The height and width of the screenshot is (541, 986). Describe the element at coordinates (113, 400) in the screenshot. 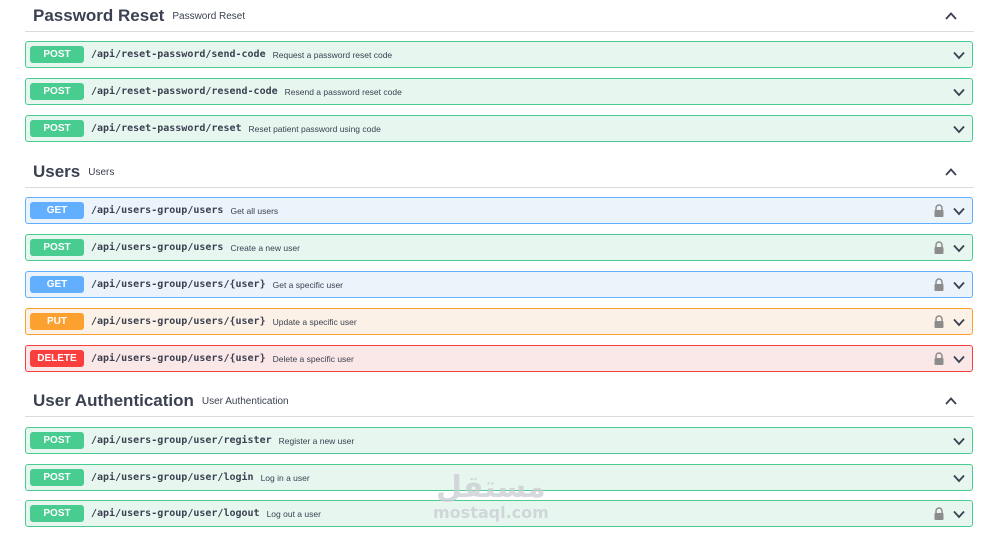

I see `section-title: User Authentication` at that location.